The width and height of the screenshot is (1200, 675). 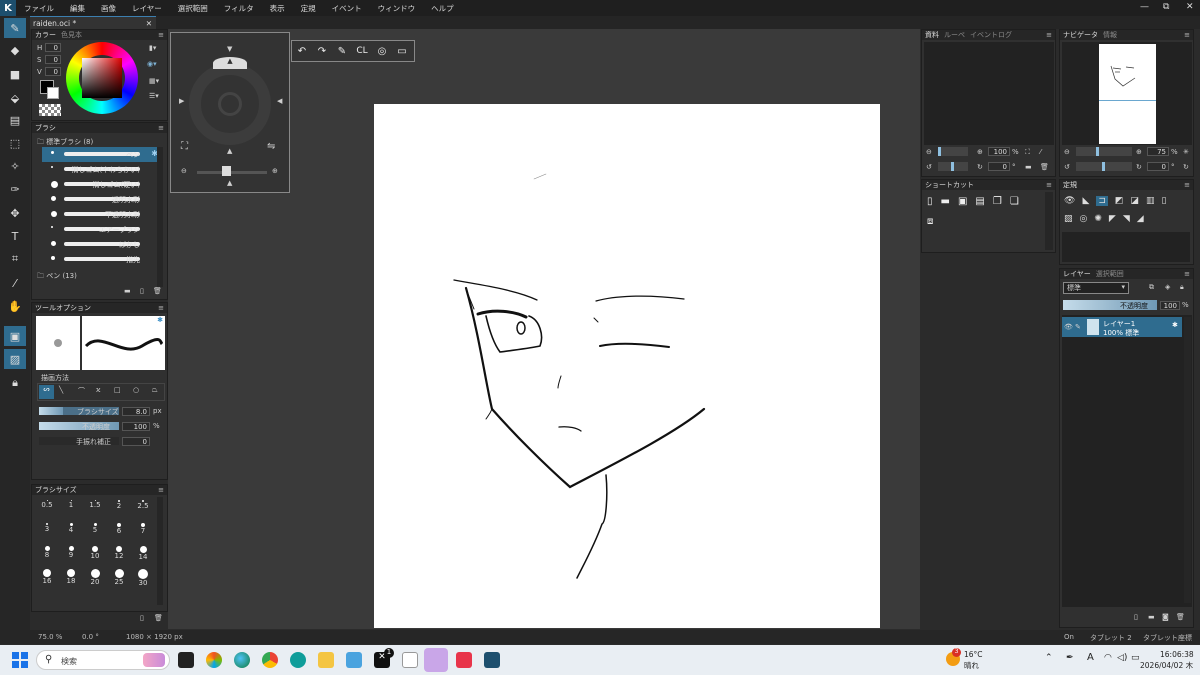 I want to click on pen-tool-icon: ✎, so click(x=15, y=28).